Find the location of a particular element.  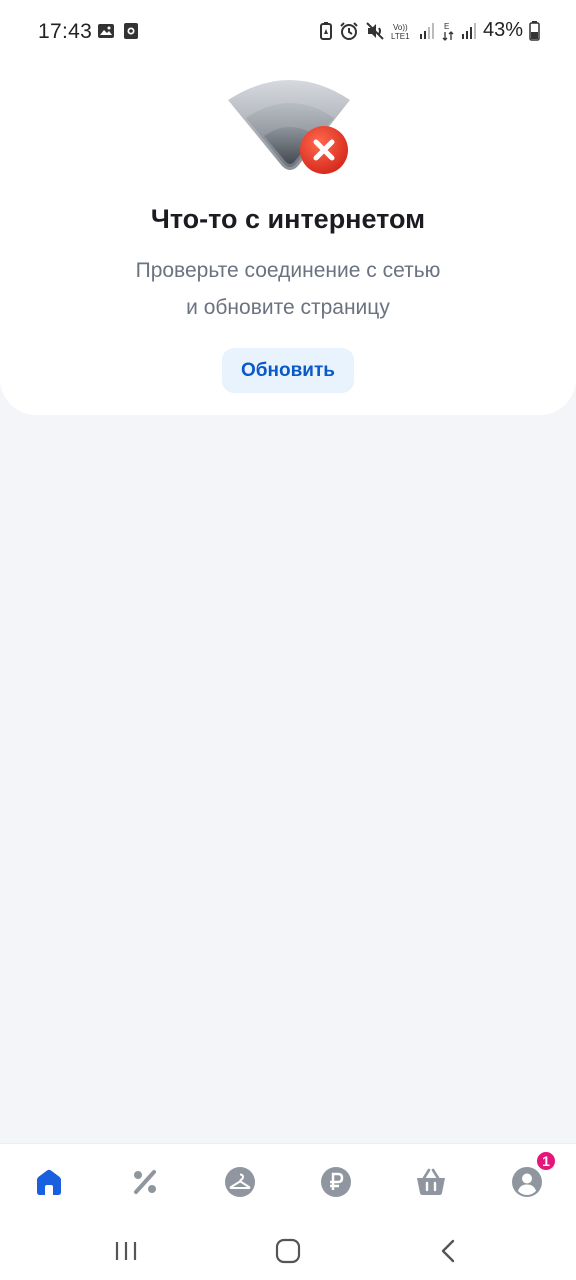

status-bar: 17:43 Vo)) LTE1 E 43% is located at coordinates (288, 31).